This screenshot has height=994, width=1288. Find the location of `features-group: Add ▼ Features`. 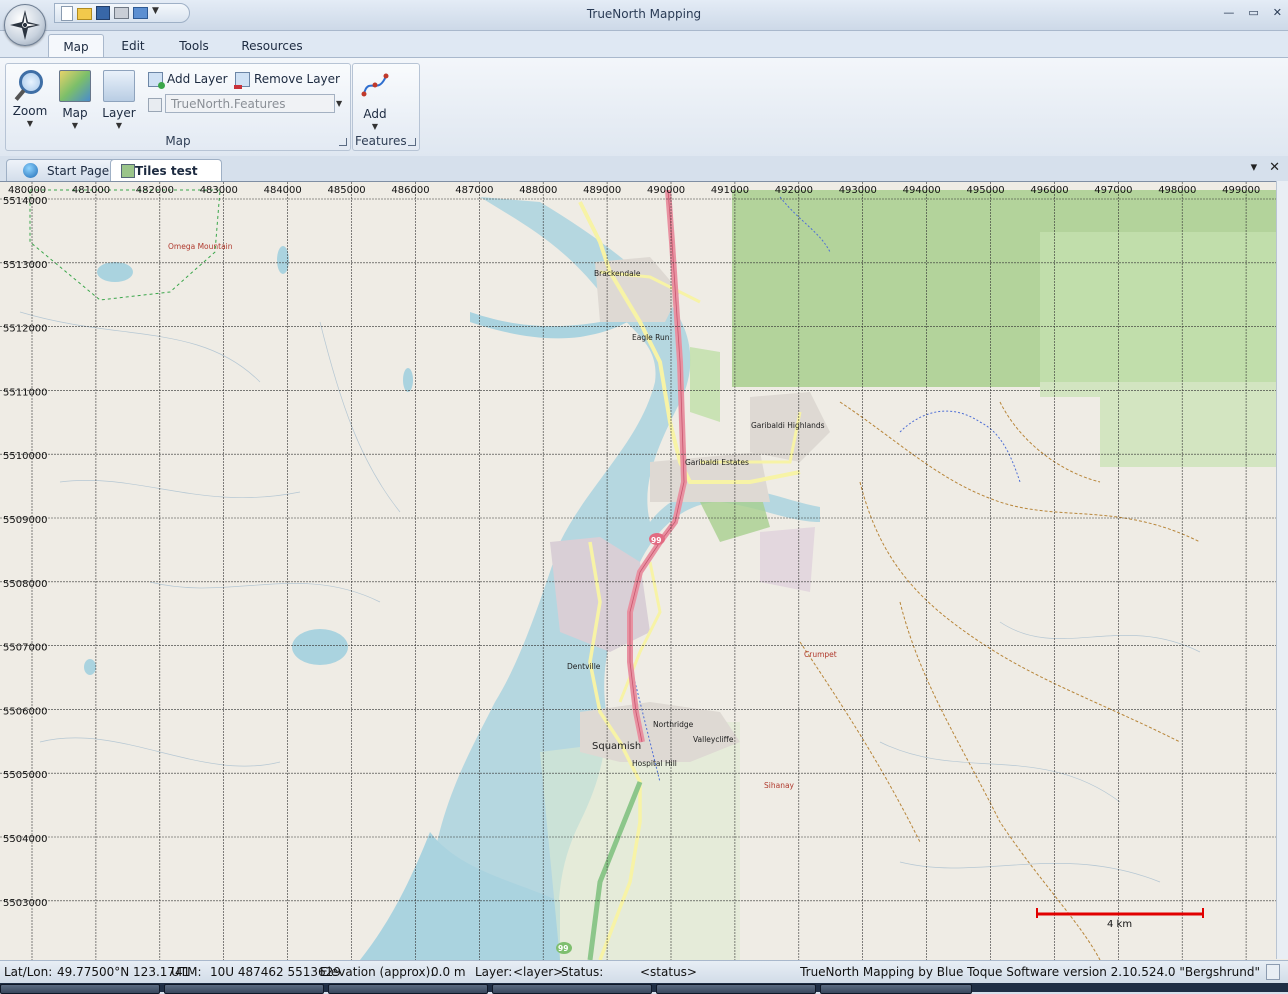

features-group: Add ▼ Features is located at coordinates (386, 107).